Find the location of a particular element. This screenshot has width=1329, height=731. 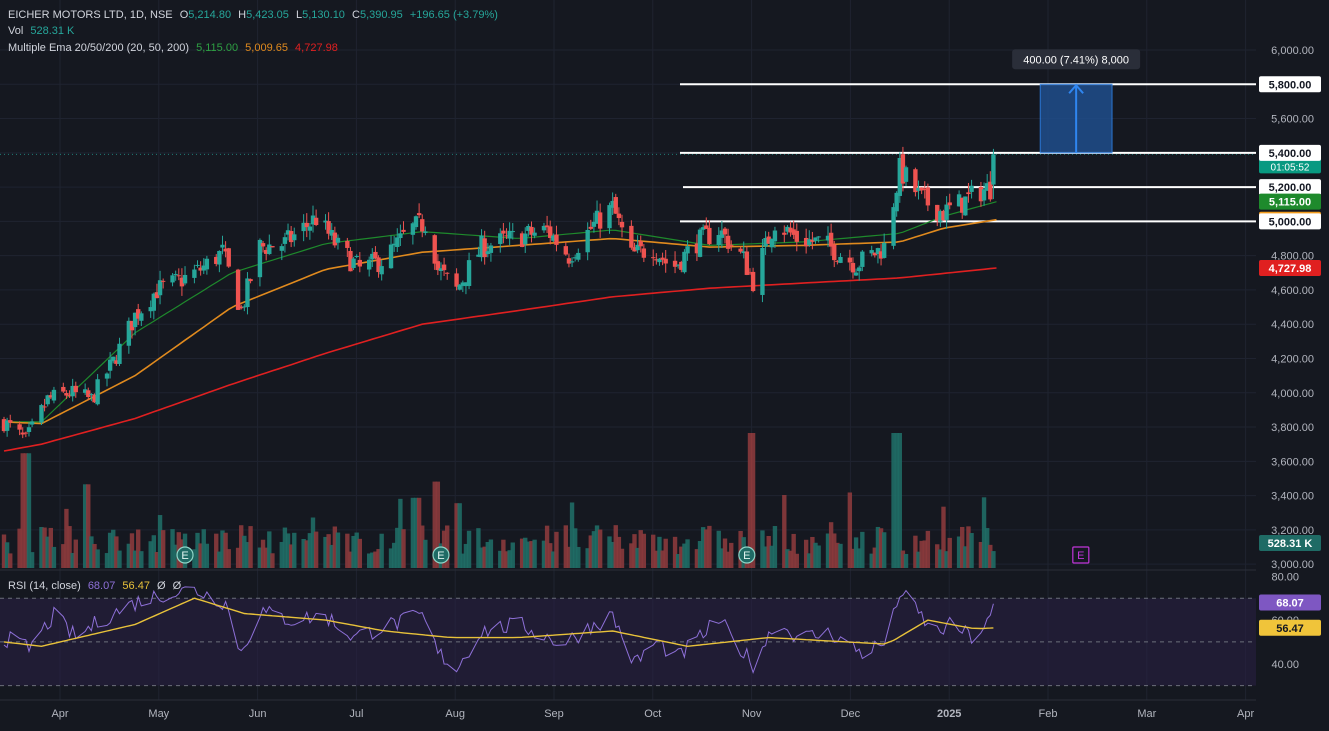

rsi-tick-label: 40.00 is located at coordinates (1285, 665).